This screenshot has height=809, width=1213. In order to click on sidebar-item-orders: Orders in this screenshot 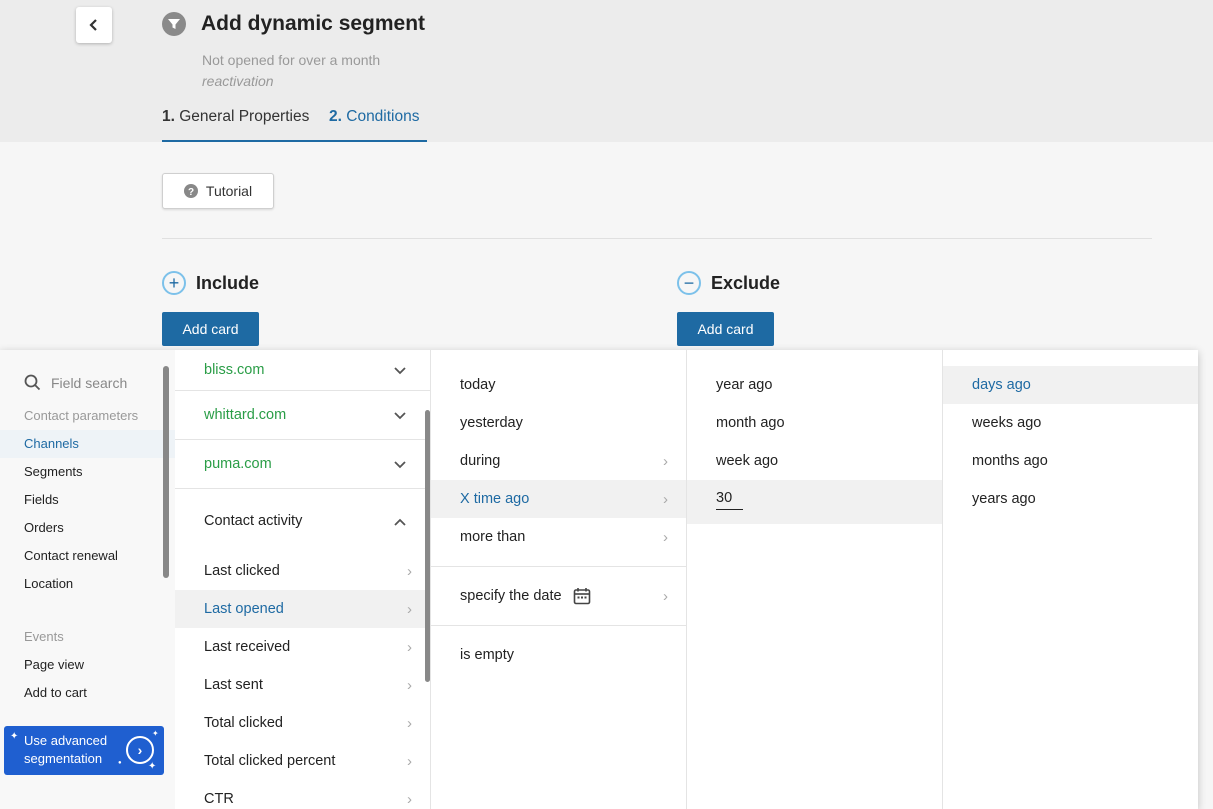, I will do `click(44, 527)`.